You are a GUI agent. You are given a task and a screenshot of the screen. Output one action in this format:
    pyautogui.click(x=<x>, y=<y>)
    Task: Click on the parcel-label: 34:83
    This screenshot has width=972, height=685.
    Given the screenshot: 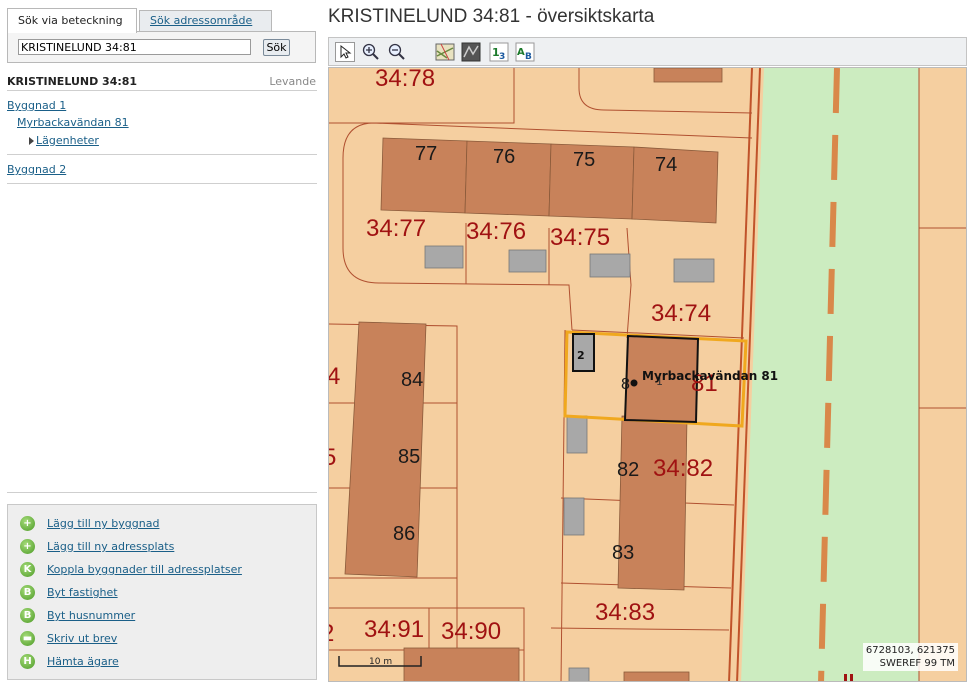 What is the action you would take?
    pyautogui.click(x=625, y=612)
    